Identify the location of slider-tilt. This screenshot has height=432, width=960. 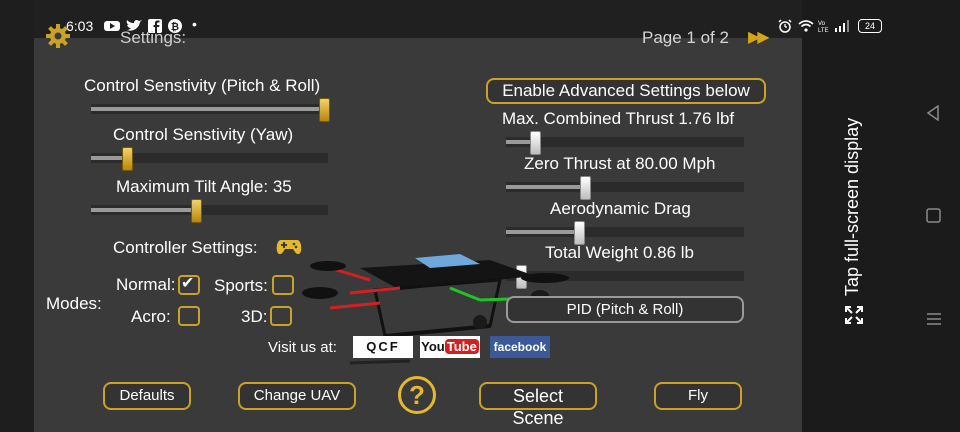
(209, 211).